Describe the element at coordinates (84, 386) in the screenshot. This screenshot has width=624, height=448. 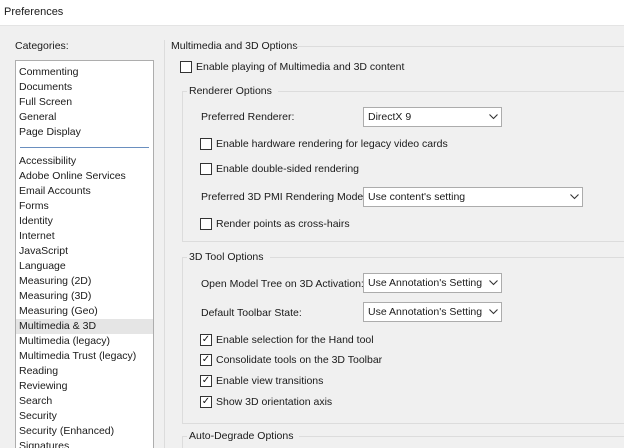
I see `category-item: Reviewing` at that location.